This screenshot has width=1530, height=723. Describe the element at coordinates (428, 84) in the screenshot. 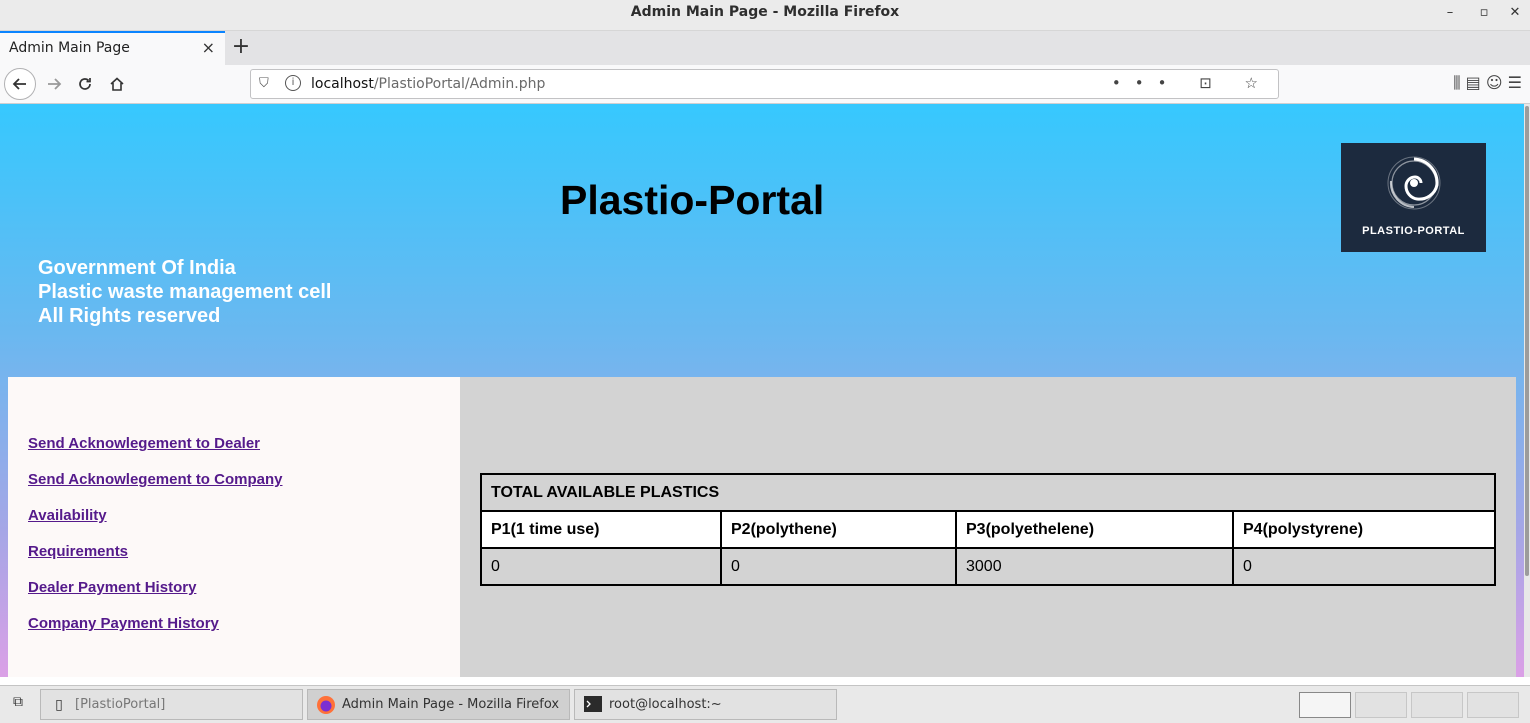

I see `url-text: localhost/PlastioPortal/Admin.php` at that location.